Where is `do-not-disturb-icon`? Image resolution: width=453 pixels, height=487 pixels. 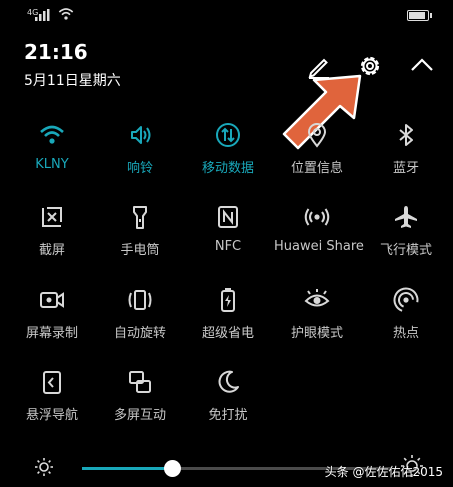
do-not-disturb-icon is located at coordinates (228, 381).